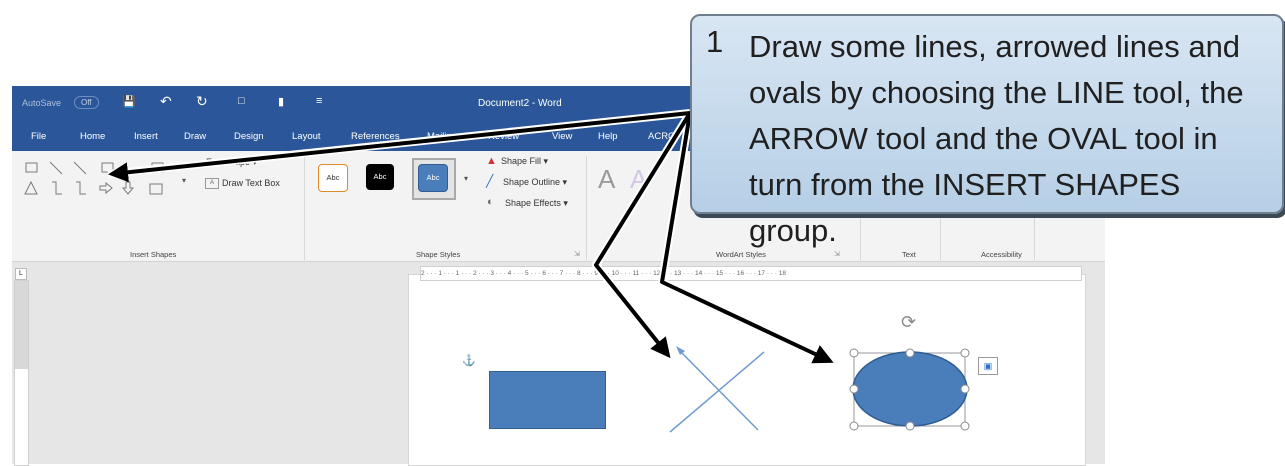  I want to click on callout-step-number: 1, so click(715, 41).